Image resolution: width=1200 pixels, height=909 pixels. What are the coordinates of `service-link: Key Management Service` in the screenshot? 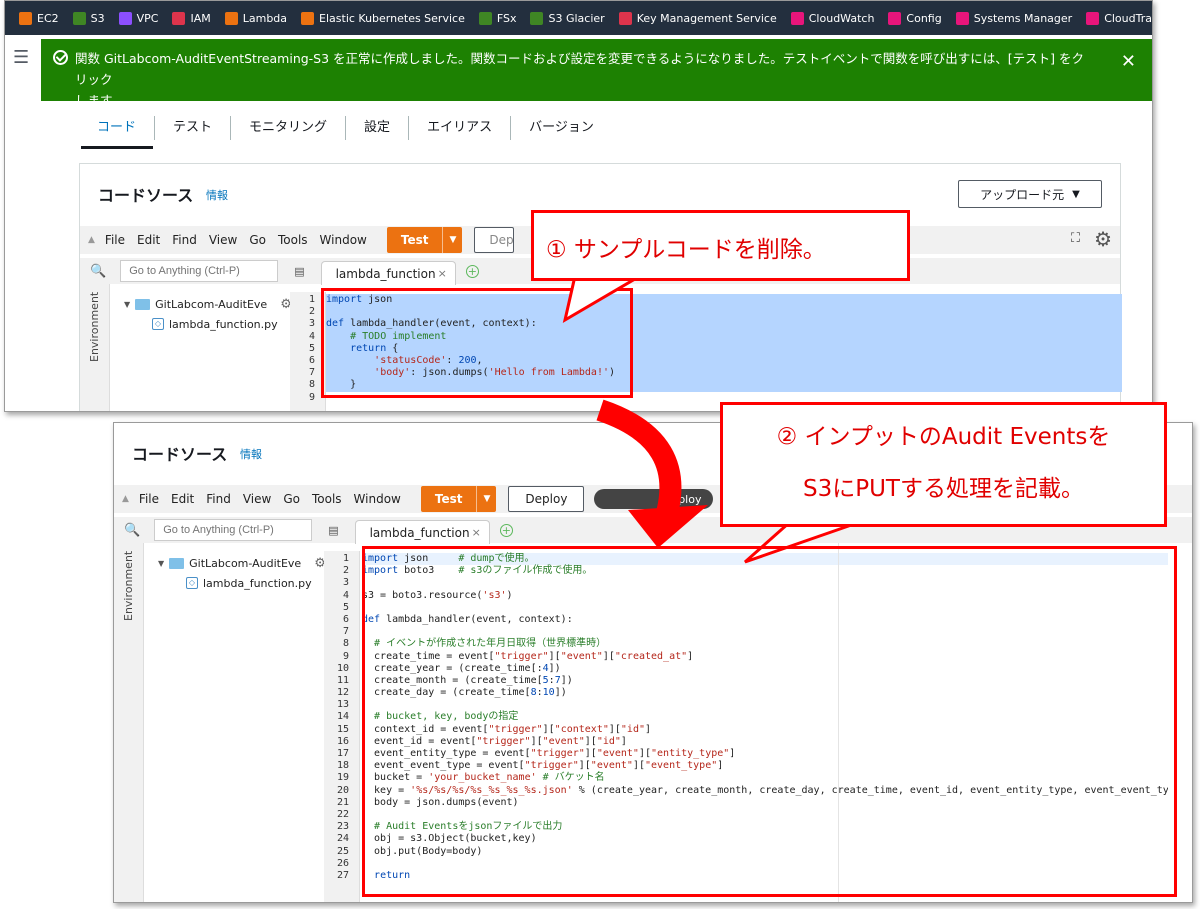 It's located at (697, 18).